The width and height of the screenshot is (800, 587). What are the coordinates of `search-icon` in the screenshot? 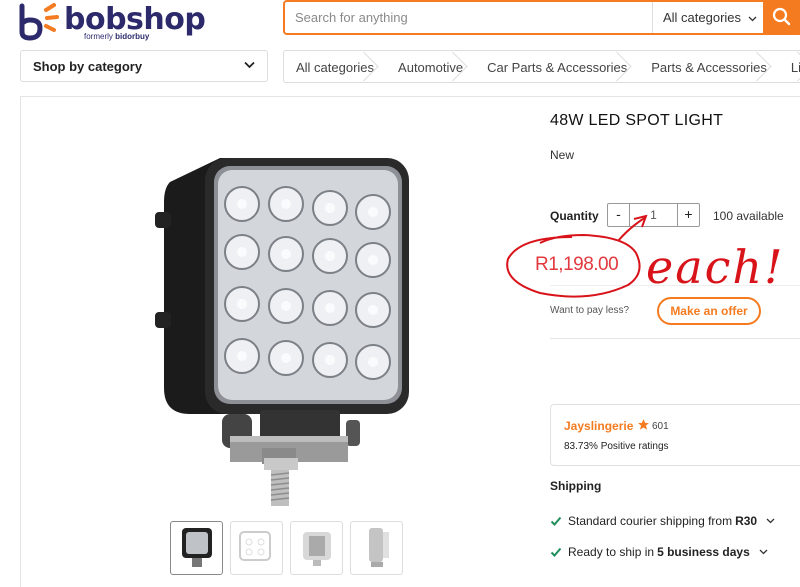 It's located at (781, 16).